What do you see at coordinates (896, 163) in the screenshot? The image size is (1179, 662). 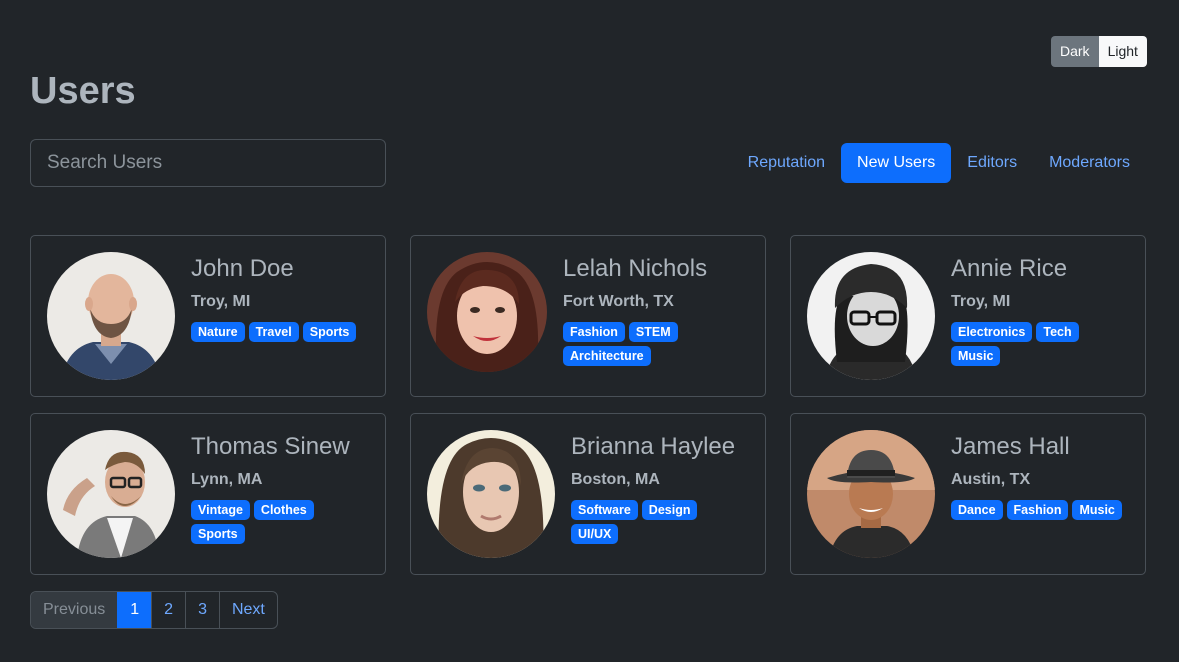 I see `tab-new-users: New Users` at bounding box center [896, 163].